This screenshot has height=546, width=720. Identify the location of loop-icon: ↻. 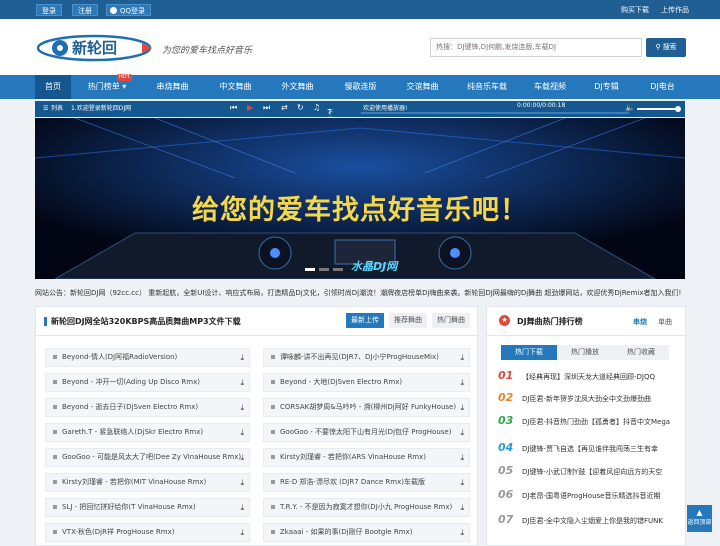
(300, 108).